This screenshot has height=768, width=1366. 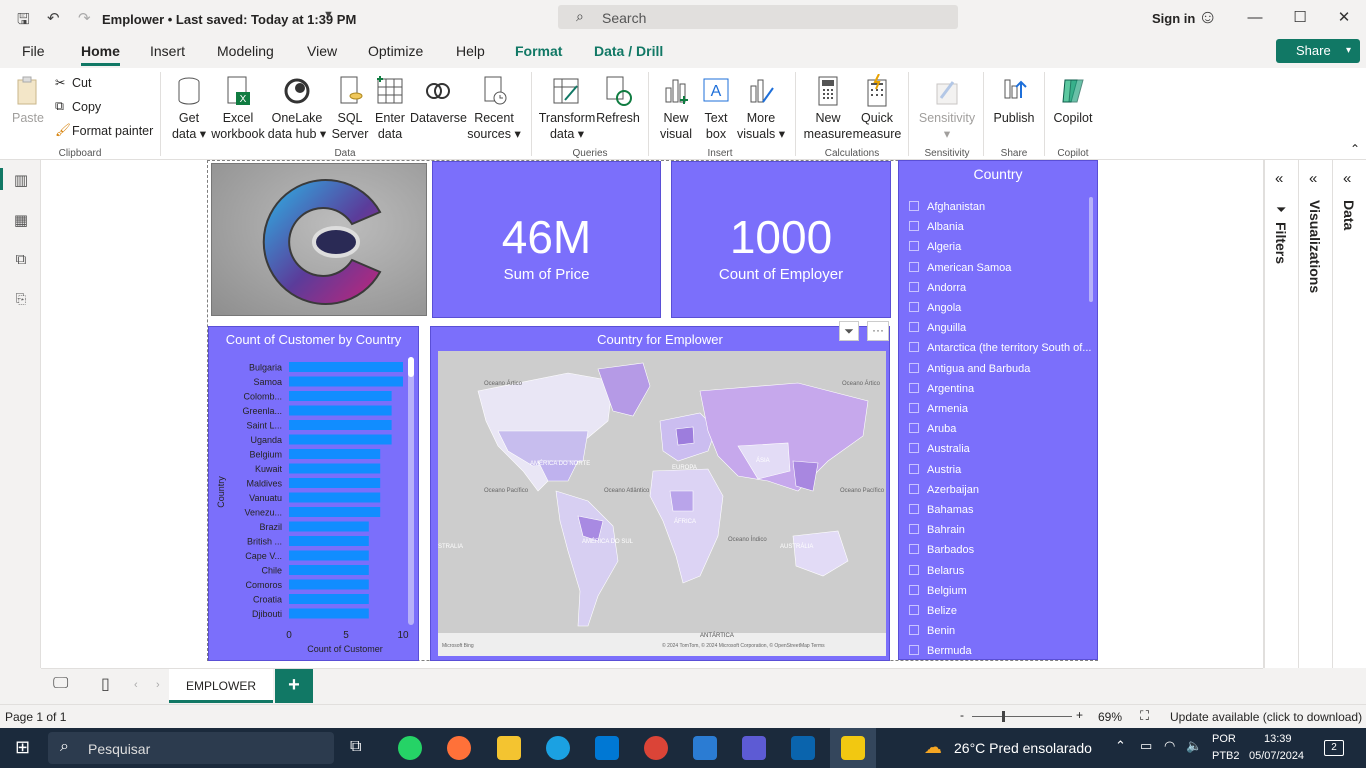 What do you see at coordinates (459, 748) in the screenshot?
I see `firefox-icon` at bounding box center [459, 748].